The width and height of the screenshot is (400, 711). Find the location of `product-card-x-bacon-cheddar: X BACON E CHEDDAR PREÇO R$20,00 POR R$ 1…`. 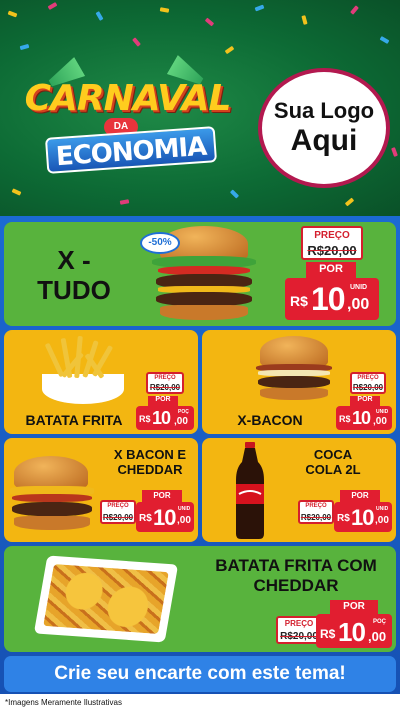

product-card-x-bacon-cheddar: X BACON E CHEDDAR PREÇO R$20,00 POR R$ 1… is located at coordinates (101, 490).